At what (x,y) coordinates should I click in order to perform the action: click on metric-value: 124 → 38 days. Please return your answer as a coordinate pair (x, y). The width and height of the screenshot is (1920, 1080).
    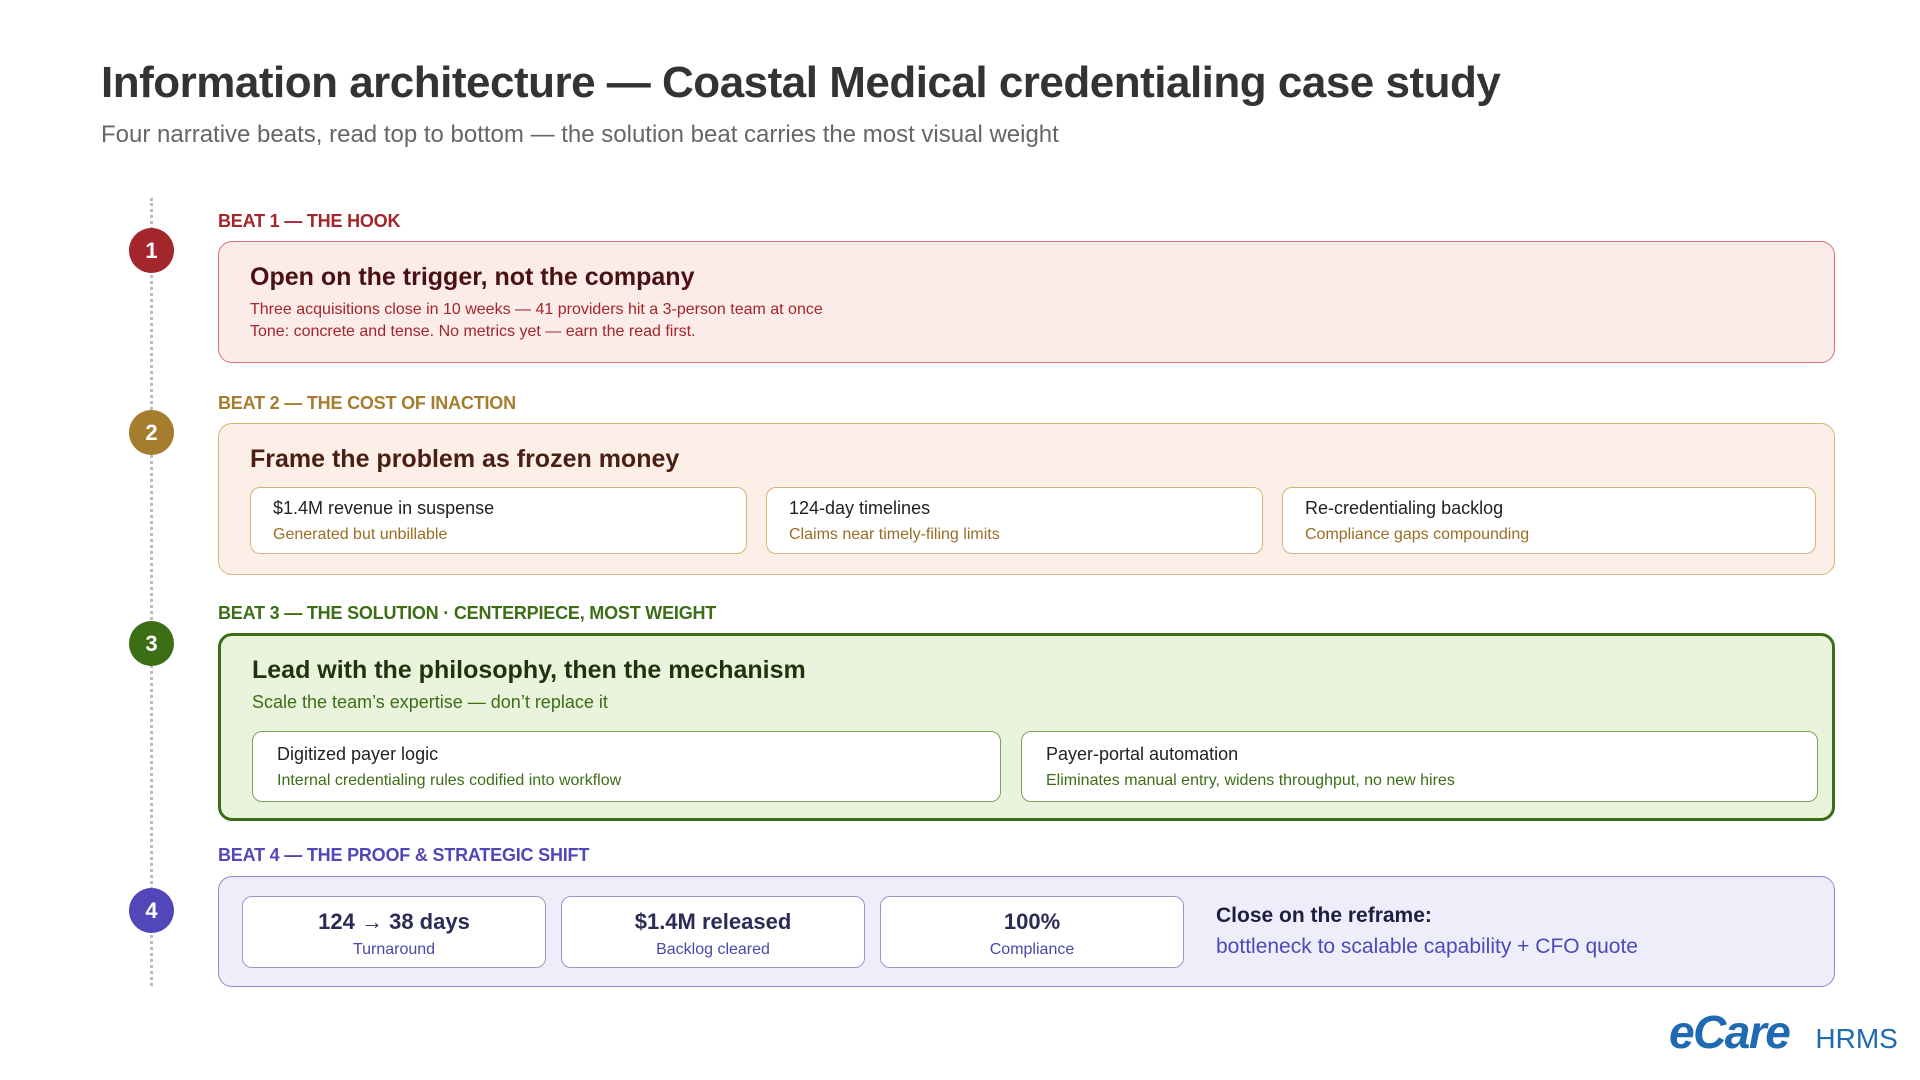
    Looking at the image, I should click on (394, 921).